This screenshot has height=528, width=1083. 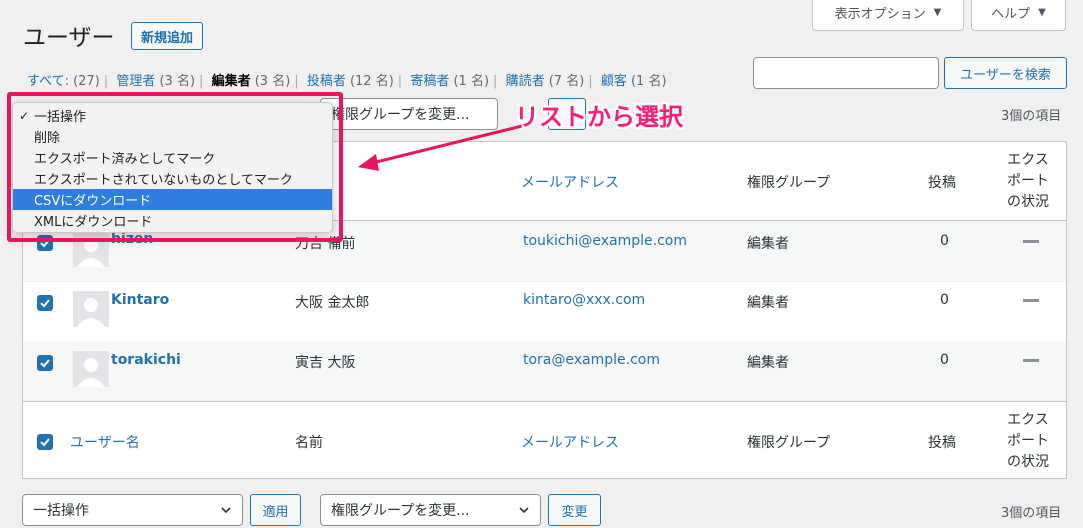 What do you see at coordinates (251, 81) in the screenshot?
I see `filter-editor: 編集者 (3 名)` at bounding box center [251, 81].